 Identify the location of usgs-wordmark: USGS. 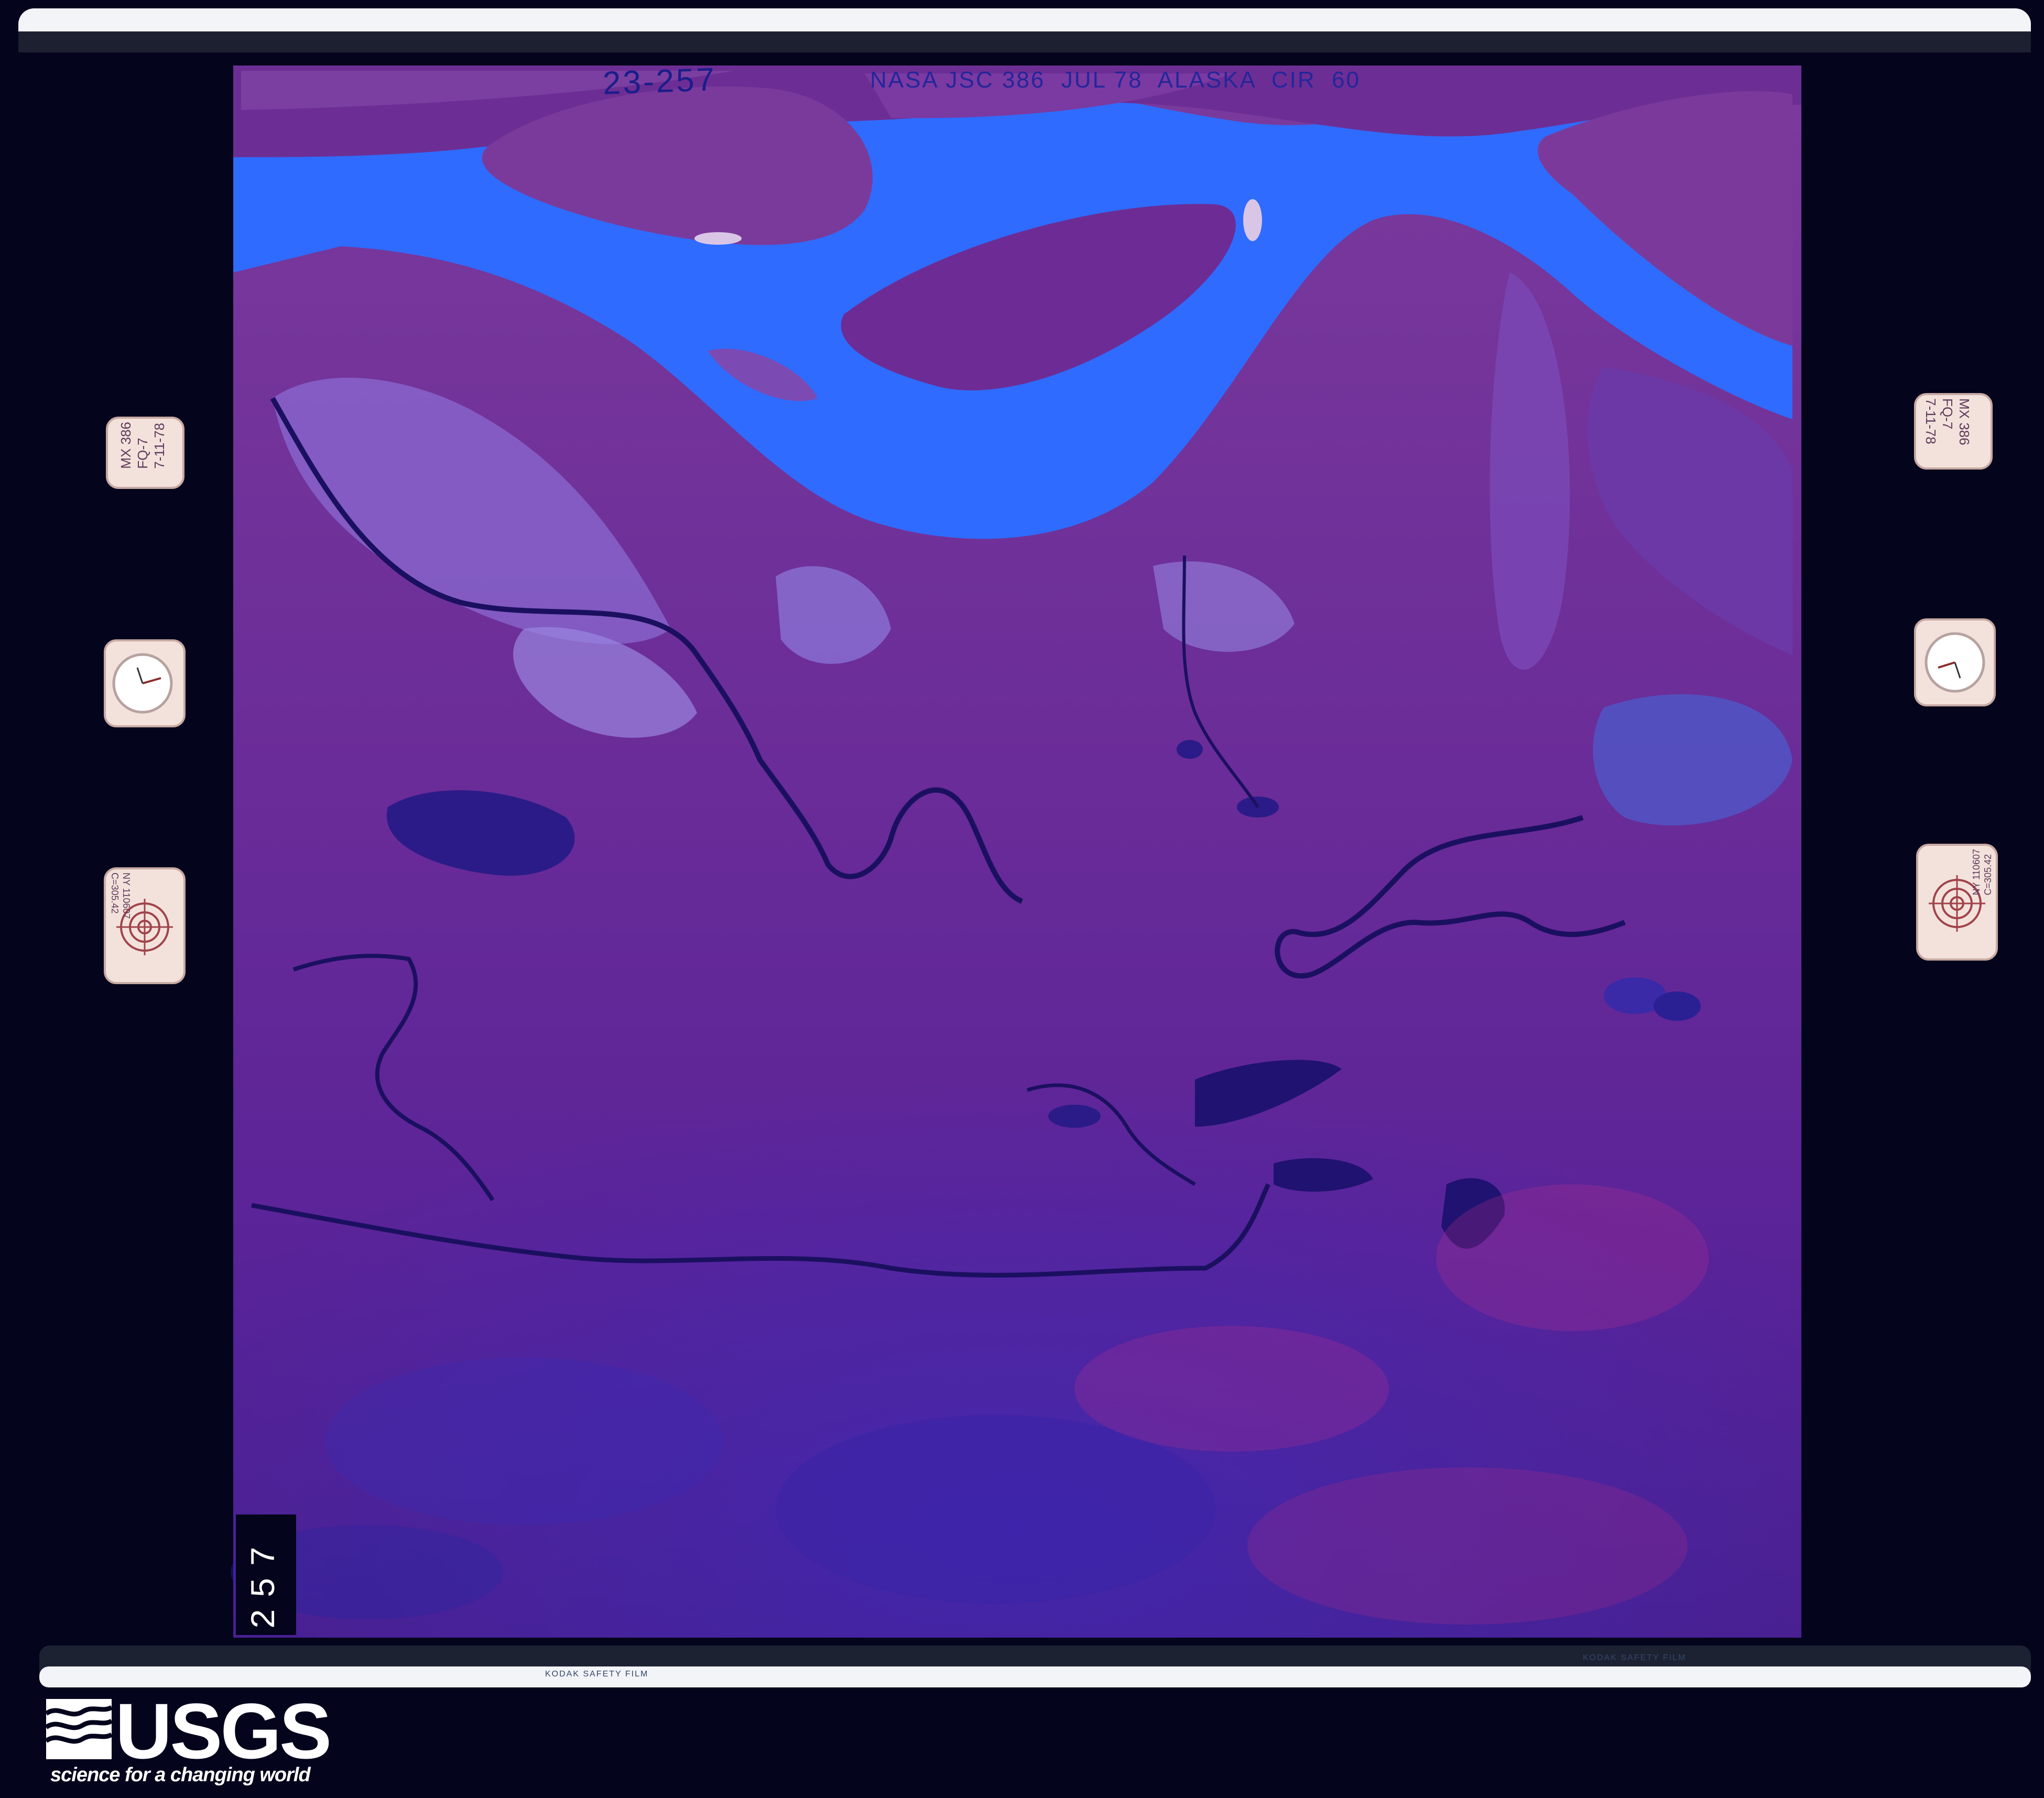
(223, 1731).